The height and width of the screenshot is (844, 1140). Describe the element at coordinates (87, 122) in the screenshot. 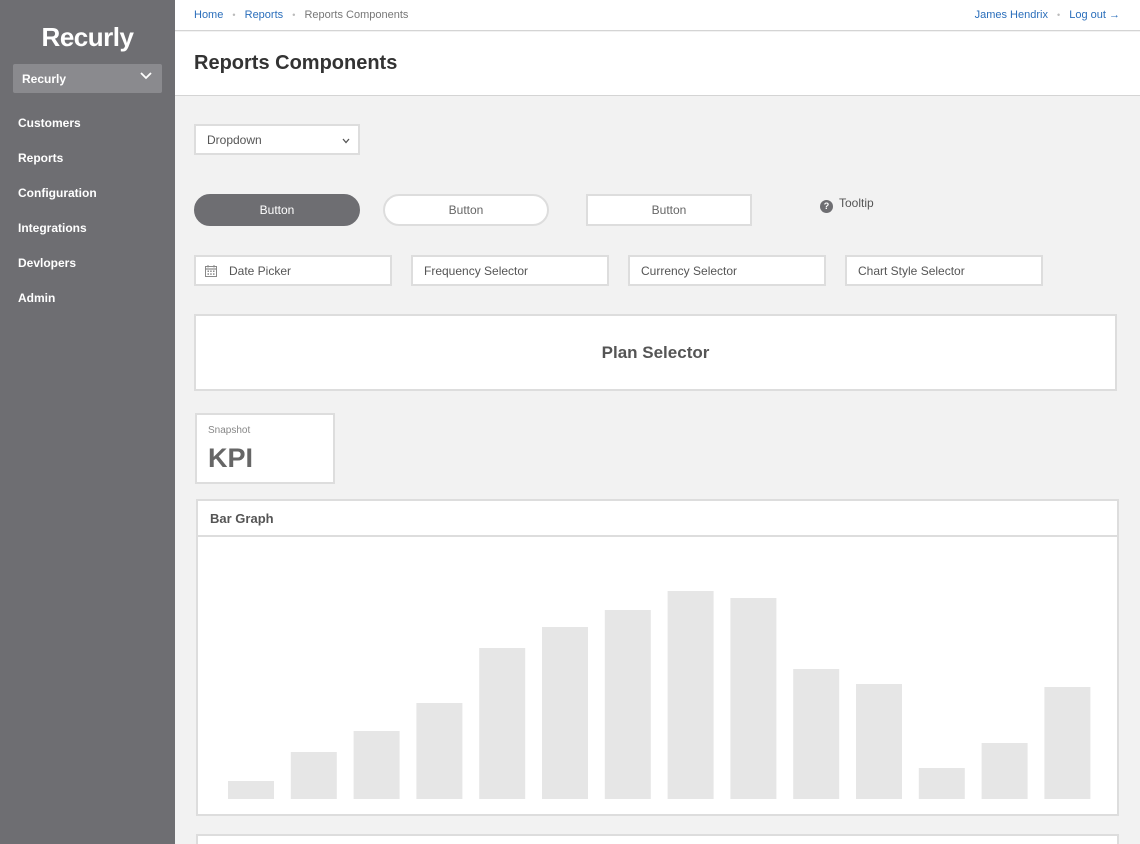

I see `sidebar-item-customers: Customers` at that location.